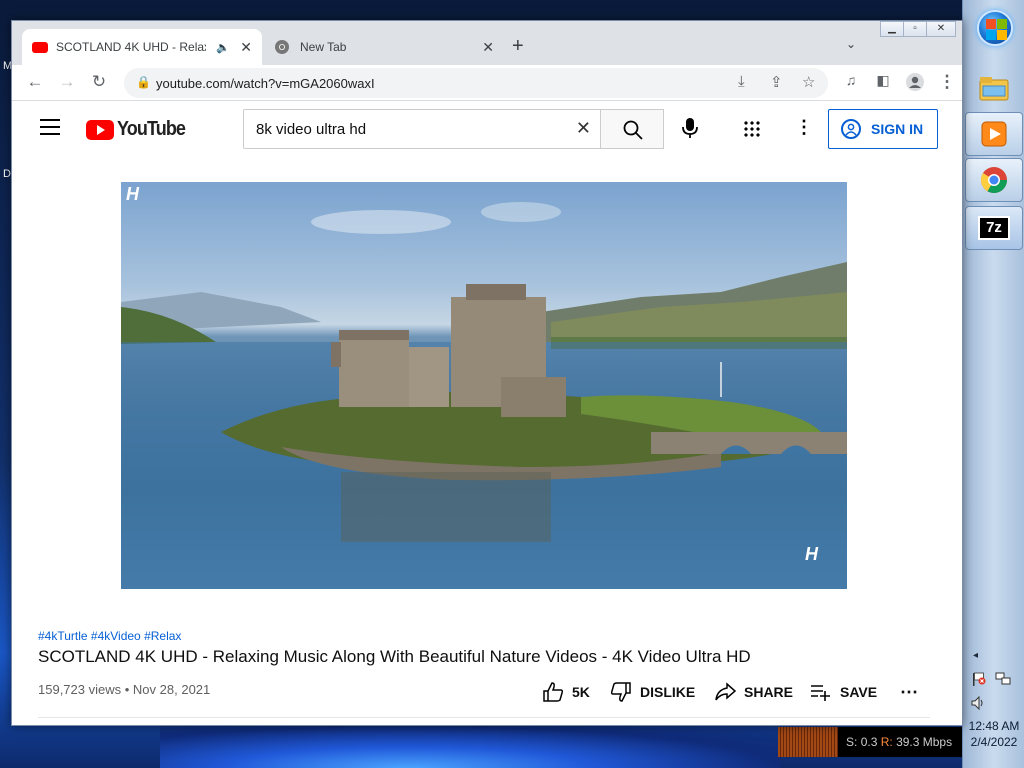 The width and height of the screenshot is (1024, 768). I want to click on sign-in-button: SIGN IN, so click(883, 129).